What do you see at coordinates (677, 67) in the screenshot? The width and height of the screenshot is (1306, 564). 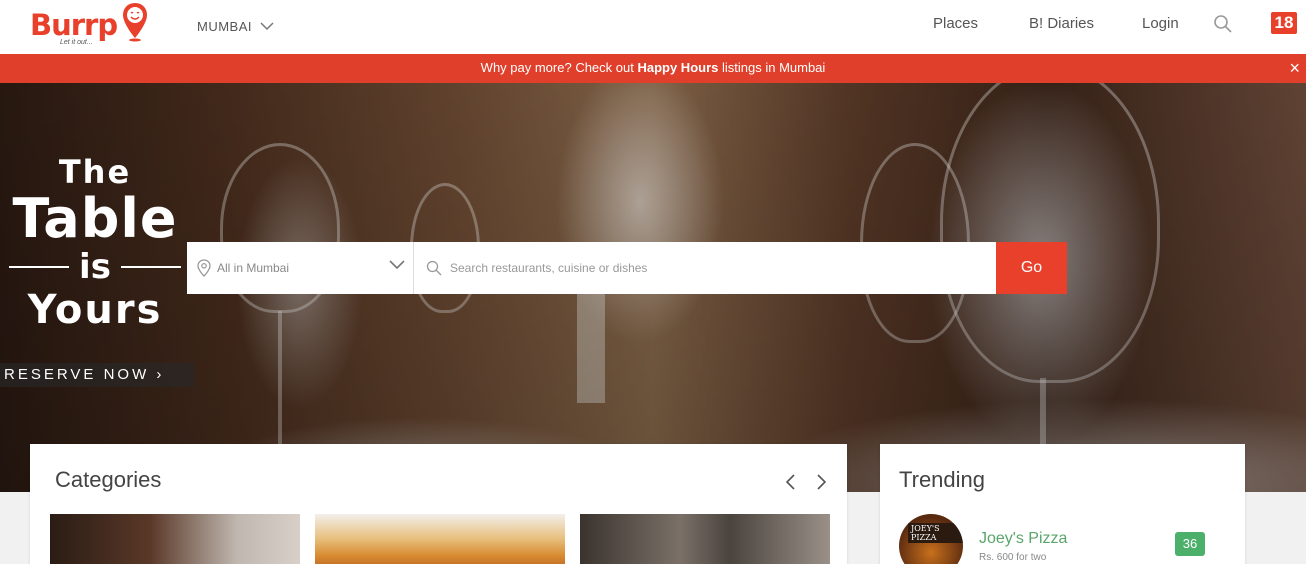 I see `promo-happy-hours-link: Happy Hours` at bounding box center [677, 67].